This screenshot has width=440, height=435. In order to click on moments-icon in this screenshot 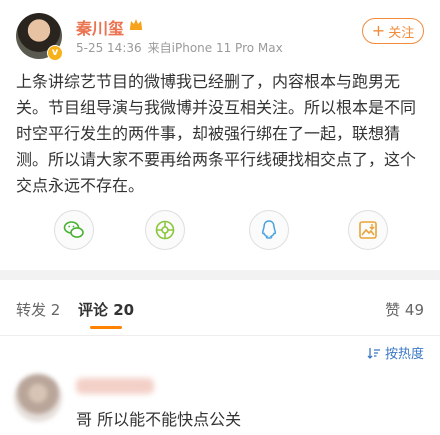, I will do `click(165, 230)`.